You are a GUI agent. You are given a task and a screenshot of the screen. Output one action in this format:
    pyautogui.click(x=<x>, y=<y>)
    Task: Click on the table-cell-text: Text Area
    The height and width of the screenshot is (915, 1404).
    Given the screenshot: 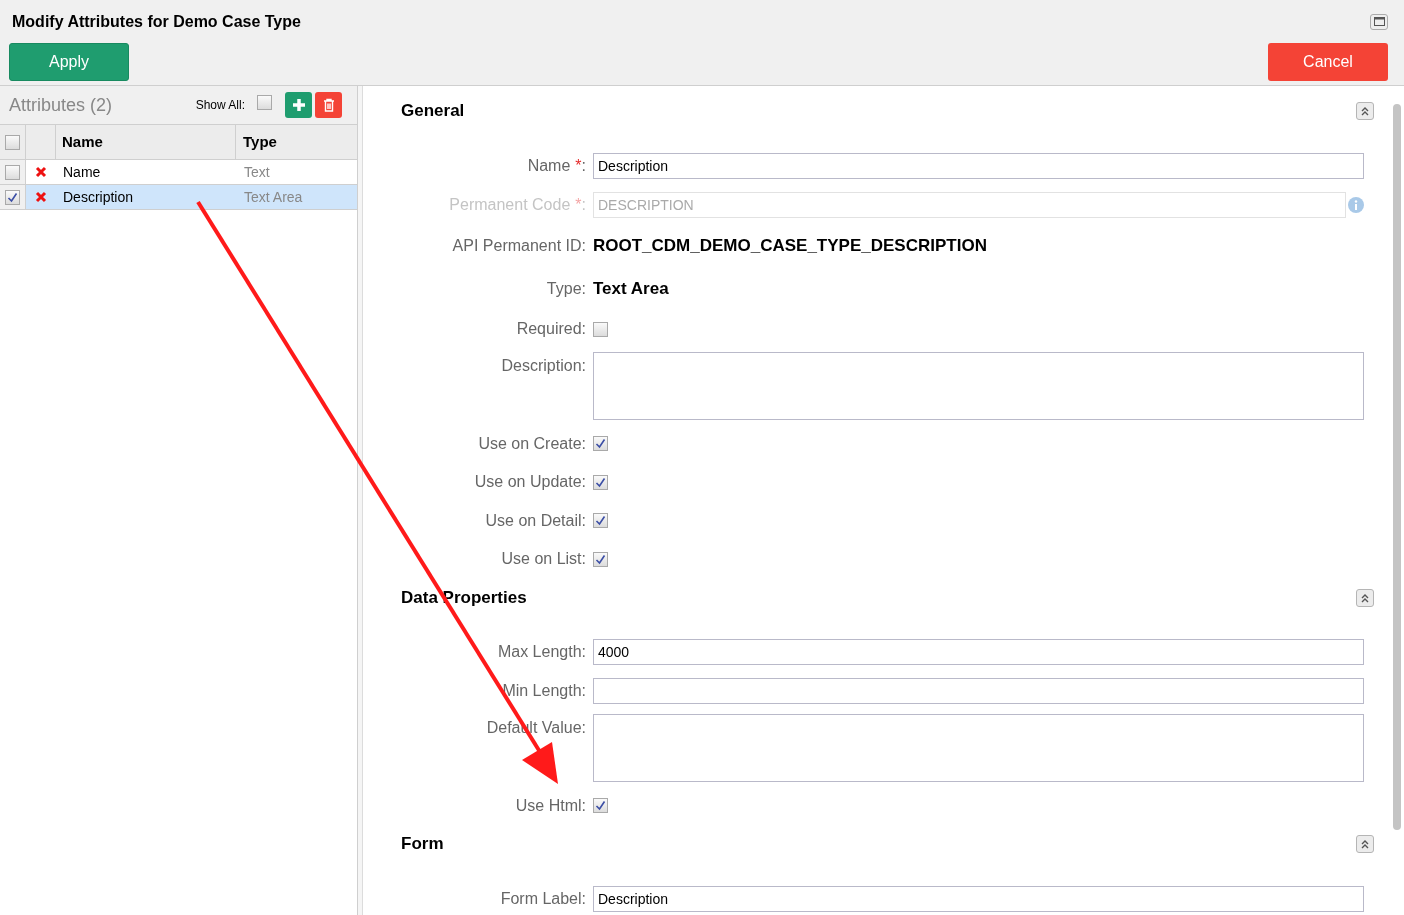 What is the action you would take?
    pyautogui.click(x=273, y=197)
    